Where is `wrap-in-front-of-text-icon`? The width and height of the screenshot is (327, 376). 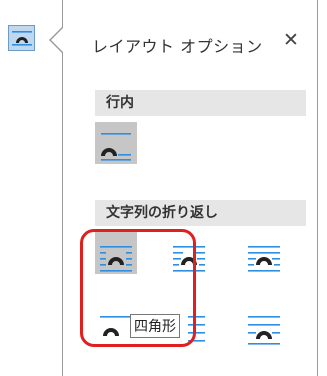 wrap-in-front-of-text-icon is located at coordinates (264, 330).